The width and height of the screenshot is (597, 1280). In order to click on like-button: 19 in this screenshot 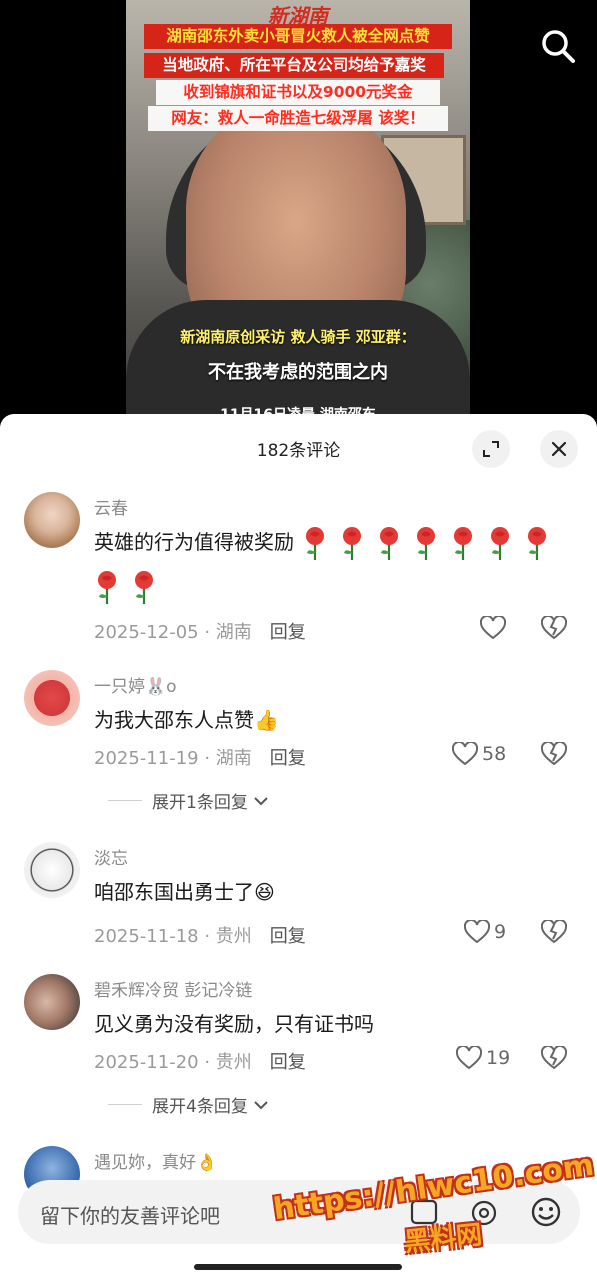, I will do `click(483, 1058)`.